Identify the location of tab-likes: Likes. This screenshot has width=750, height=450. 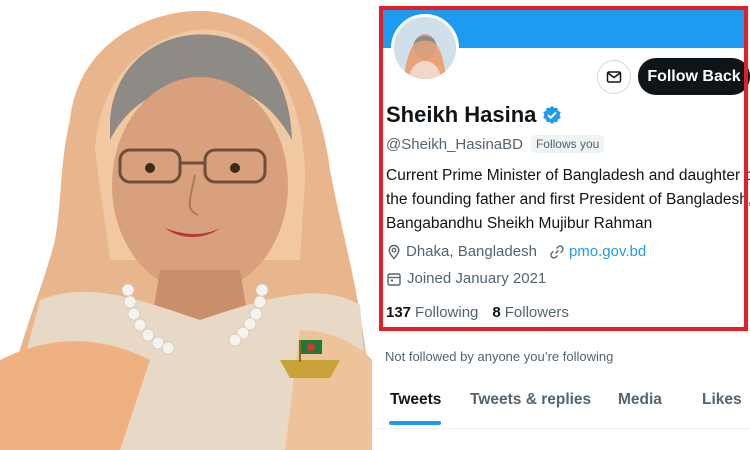
(722, 400).